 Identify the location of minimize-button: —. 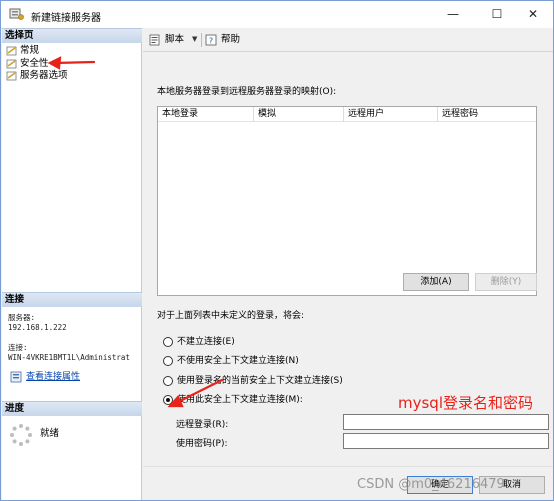
(453, 14).